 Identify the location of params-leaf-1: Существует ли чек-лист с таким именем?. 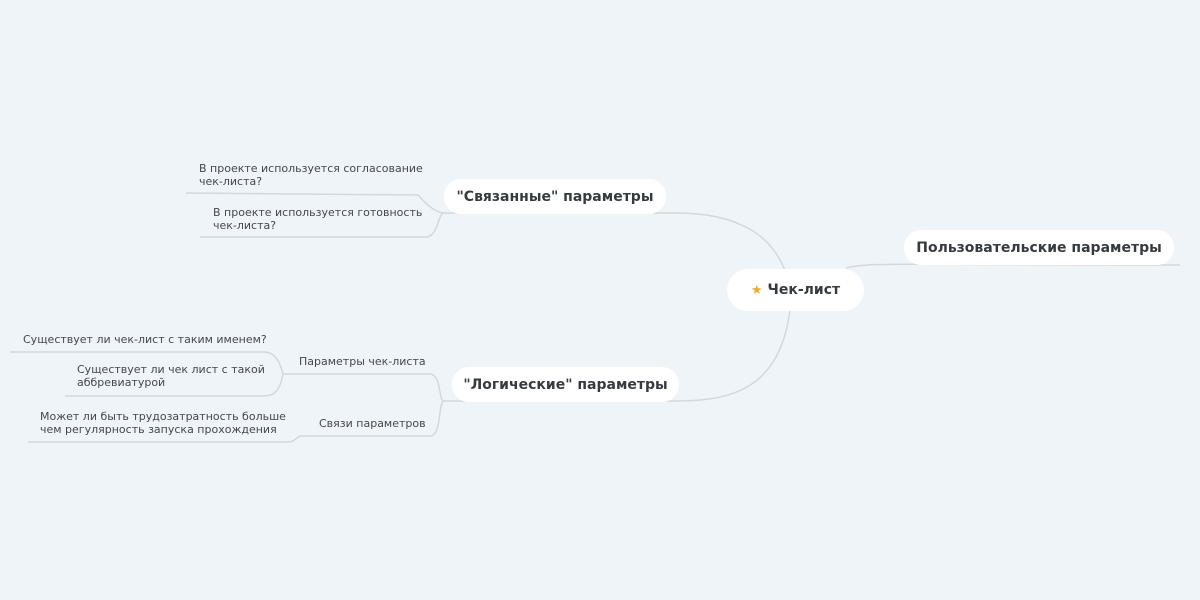
(145, 339).